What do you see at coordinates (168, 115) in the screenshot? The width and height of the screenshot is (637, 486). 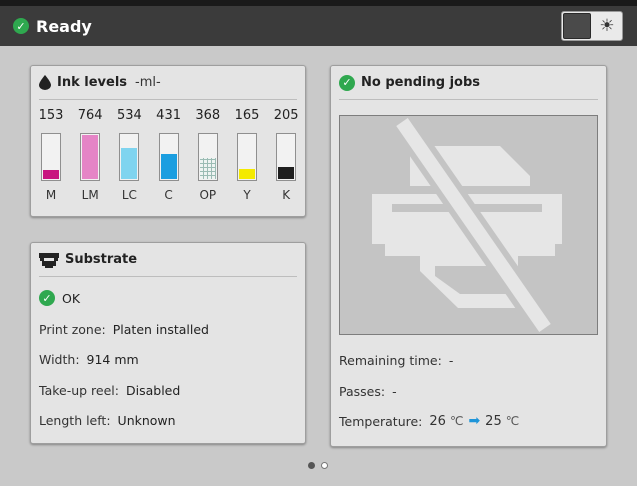 I see `ink-level-value: 431` at bounding box center [168, 115].